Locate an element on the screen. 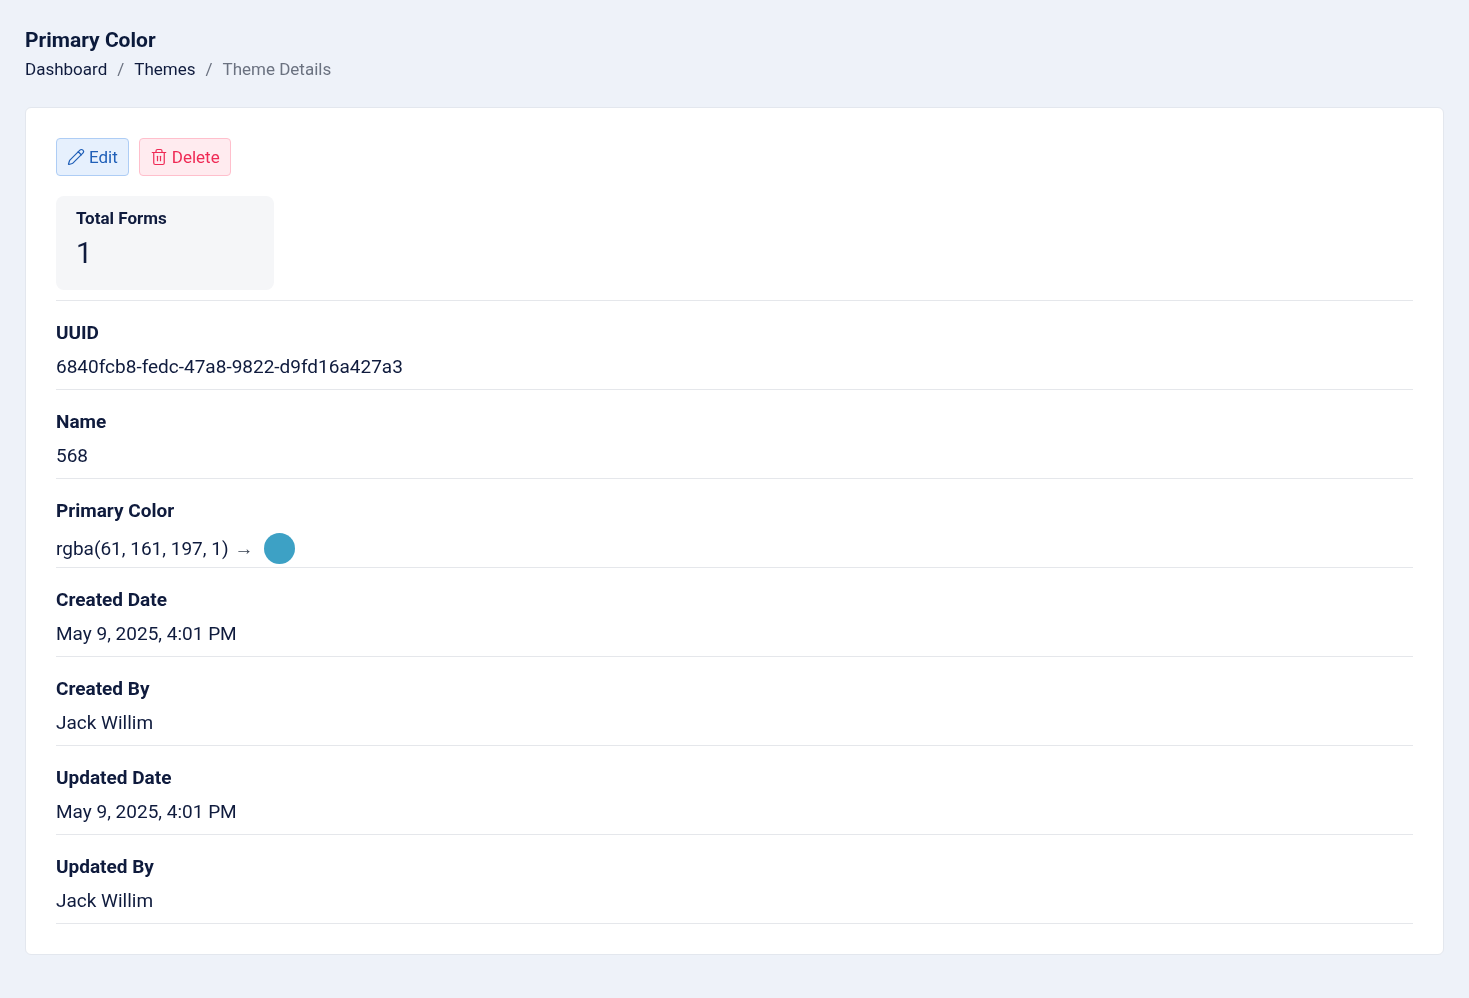 The height and width of the screenshot is (998, 1469). field-label: Created By is located at coordinates (103, 689).